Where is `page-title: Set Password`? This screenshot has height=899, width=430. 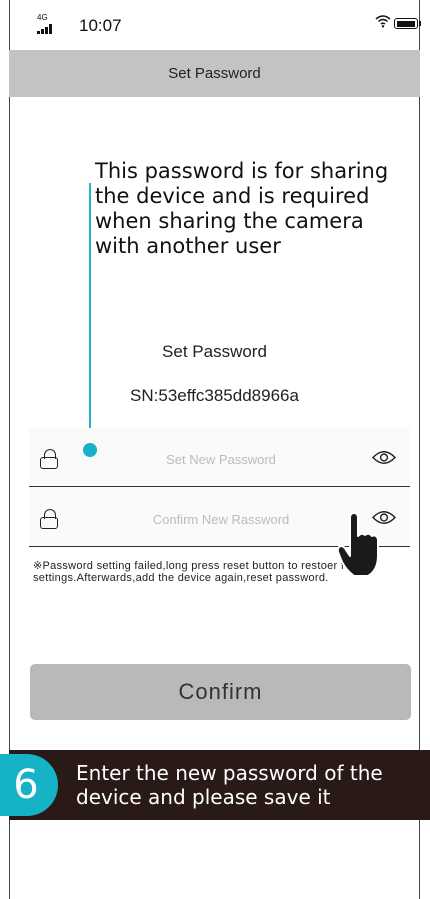
page-title: Set Password is located at coordinates (214, 73).